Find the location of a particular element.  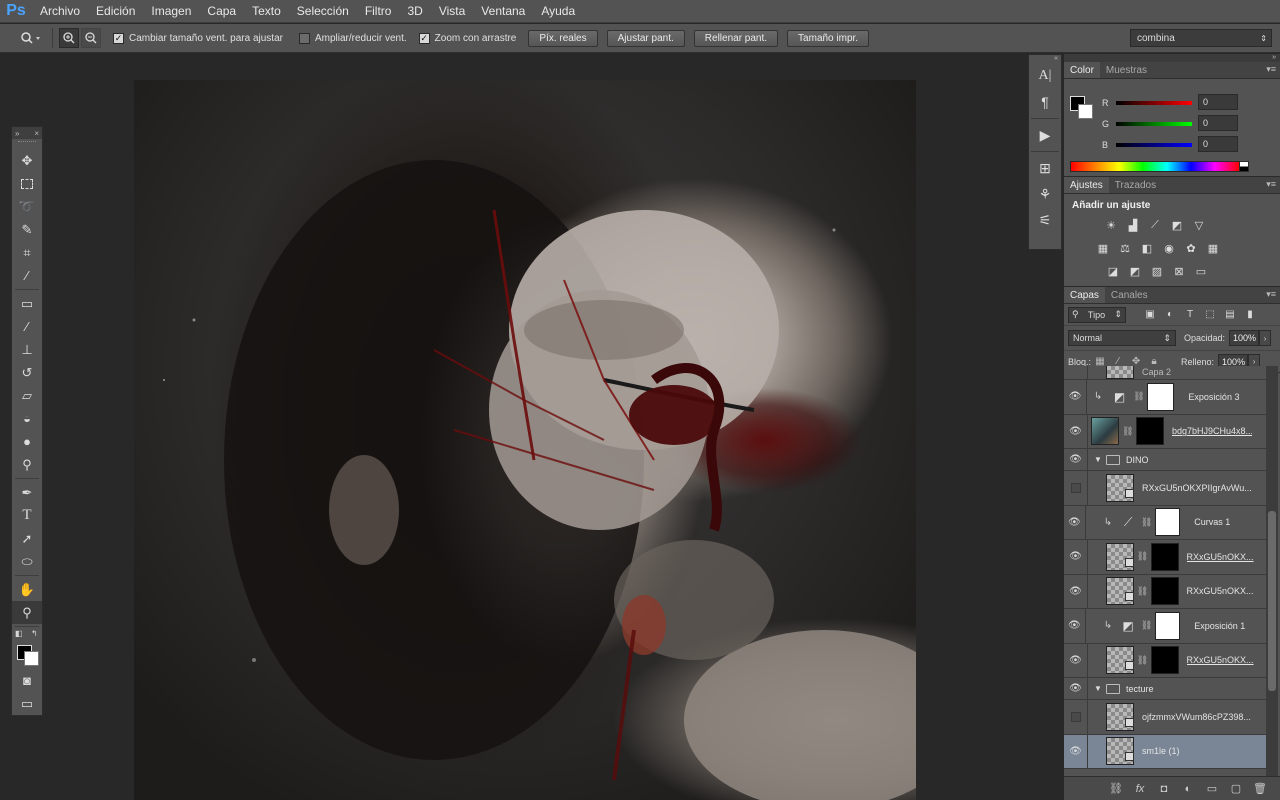

blue-slider is located at coordinates (1154, 145).